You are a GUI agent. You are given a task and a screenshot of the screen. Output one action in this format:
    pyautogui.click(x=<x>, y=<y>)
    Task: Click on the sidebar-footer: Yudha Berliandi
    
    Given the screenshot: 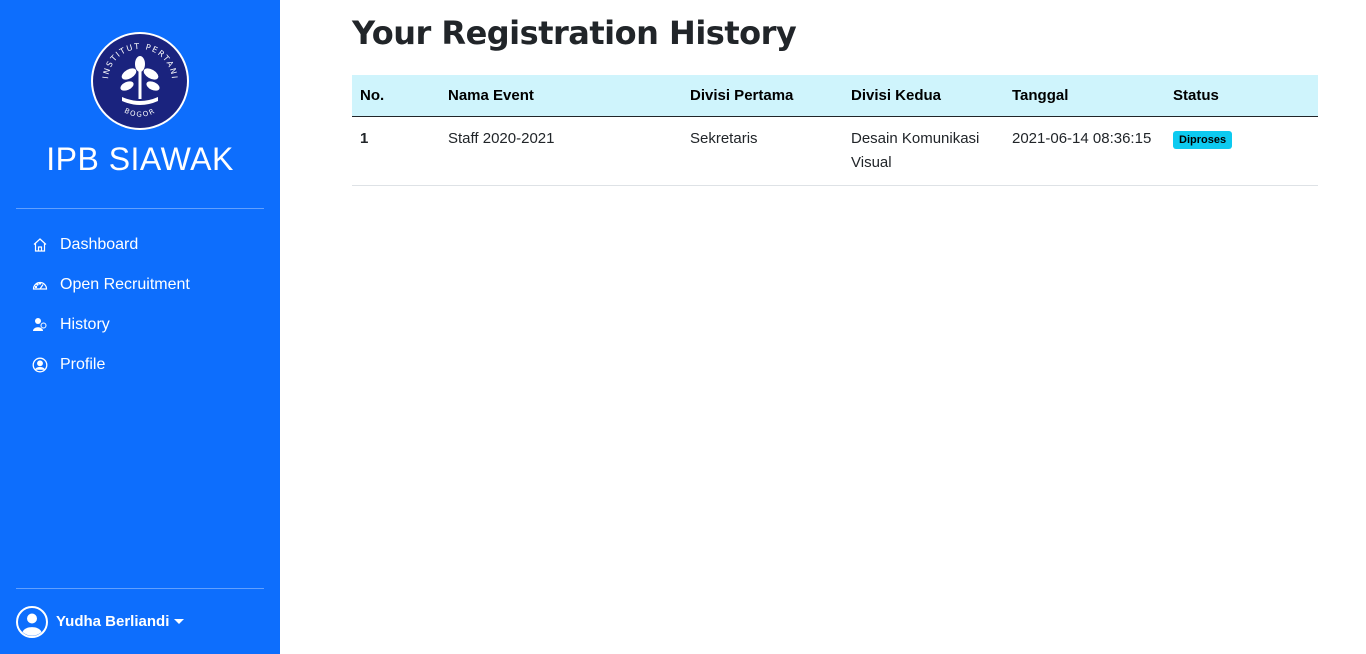 What is the action you would take?
    pyautogui.click(x=140, y=621)
    